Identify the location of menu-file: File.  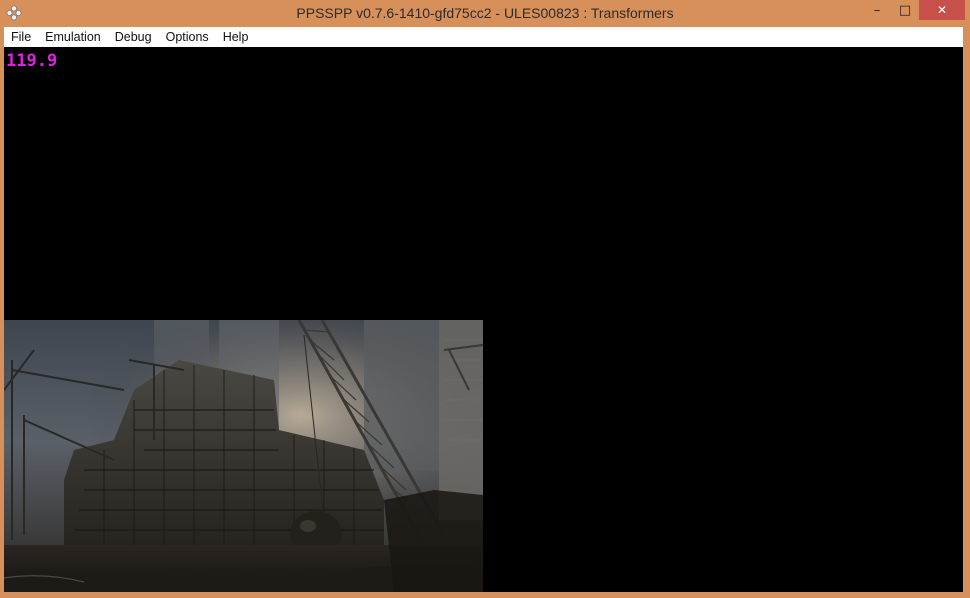
(21, 37).